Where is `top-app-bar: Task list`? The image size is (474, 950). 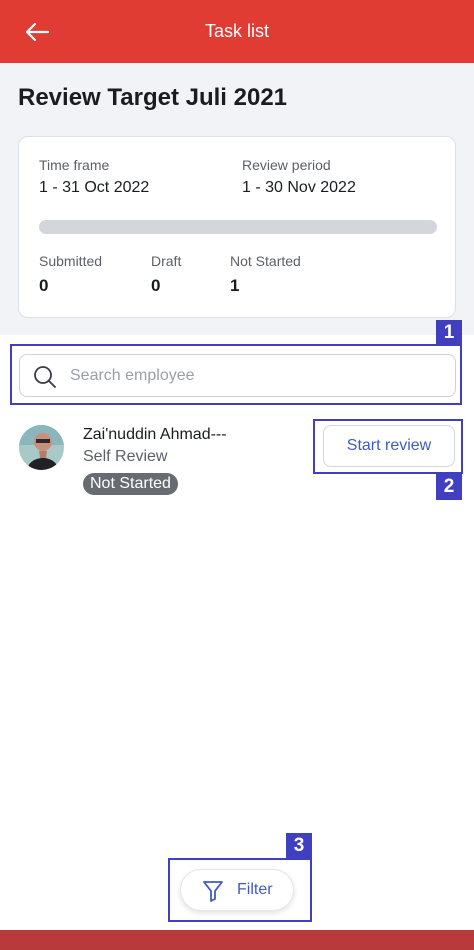
top-app-bar: Task list is located at coordinates (237, 31).